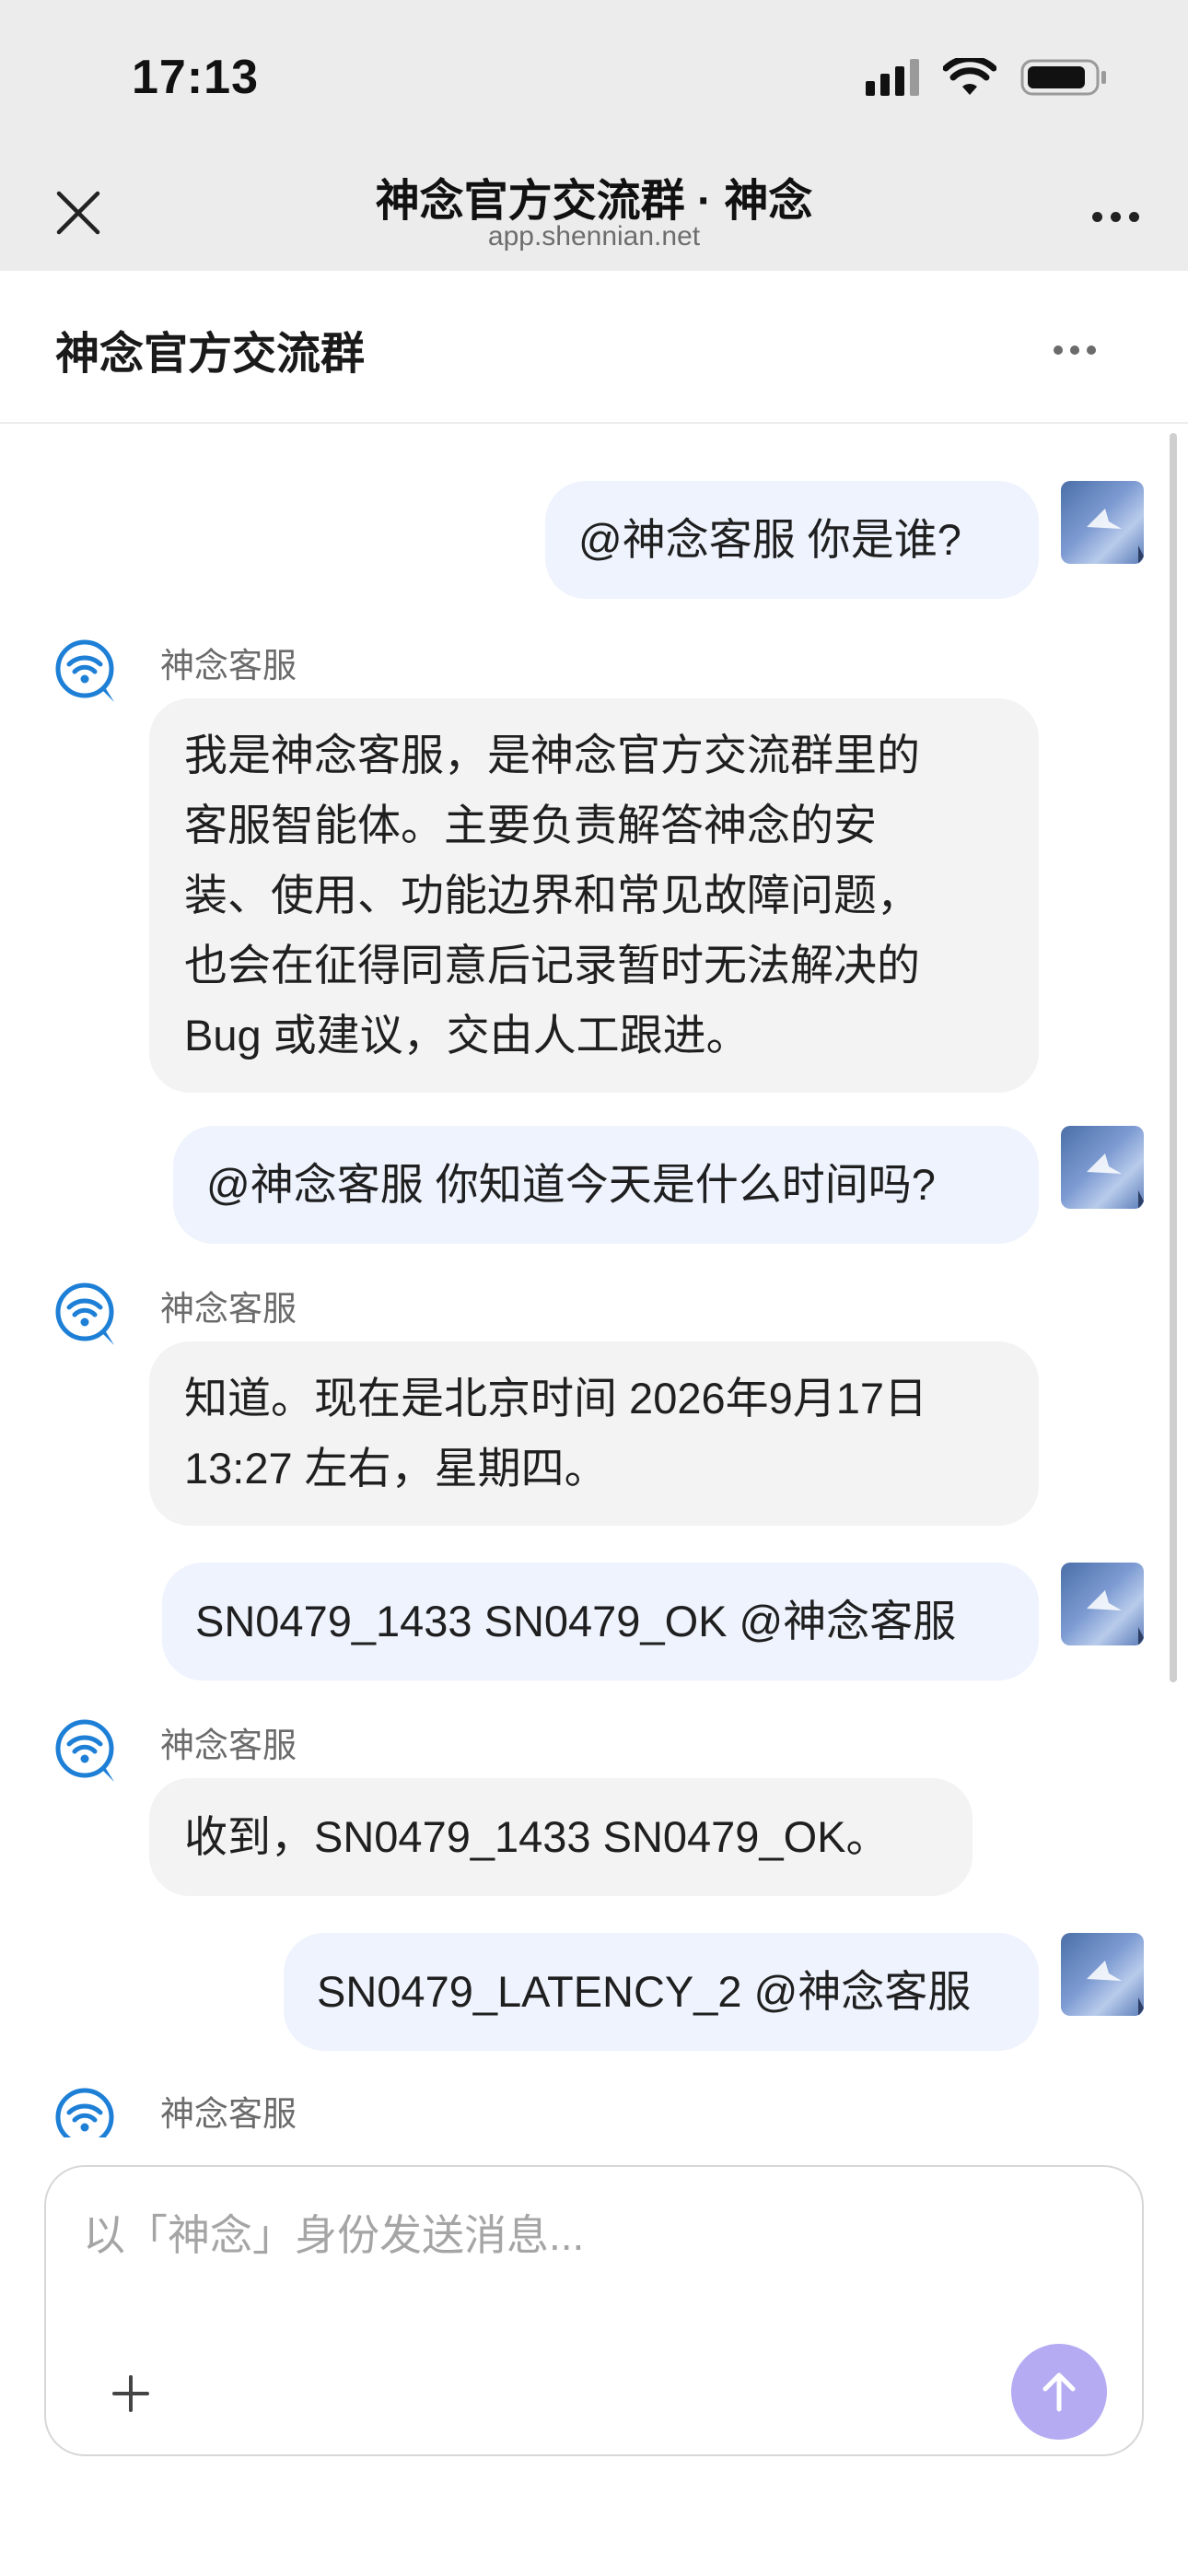 This screenshot has height=2576, width=1188. Describe the element at coordinates (594, 1433) in the screenshot. I see `bot-message: 知道。现在是北京时间 2026年9月17日 13:27 左右，星期四。` at that location.